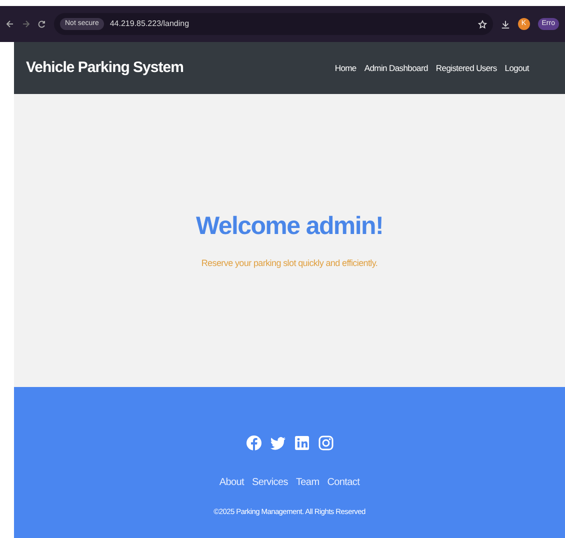  I want to click on nav-link: Logout, so click(516, 68).